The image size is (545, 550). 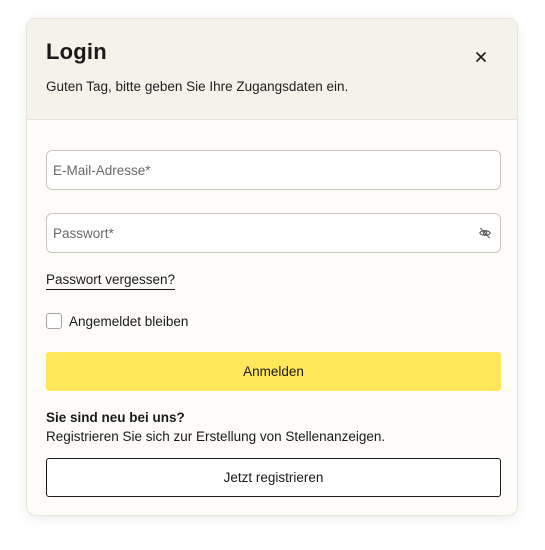 What do you see at coordinates (111, 281) in the screenshot?
I see `forgot-password-link: Passwort vergessen?` at bounding box center [111, 281].